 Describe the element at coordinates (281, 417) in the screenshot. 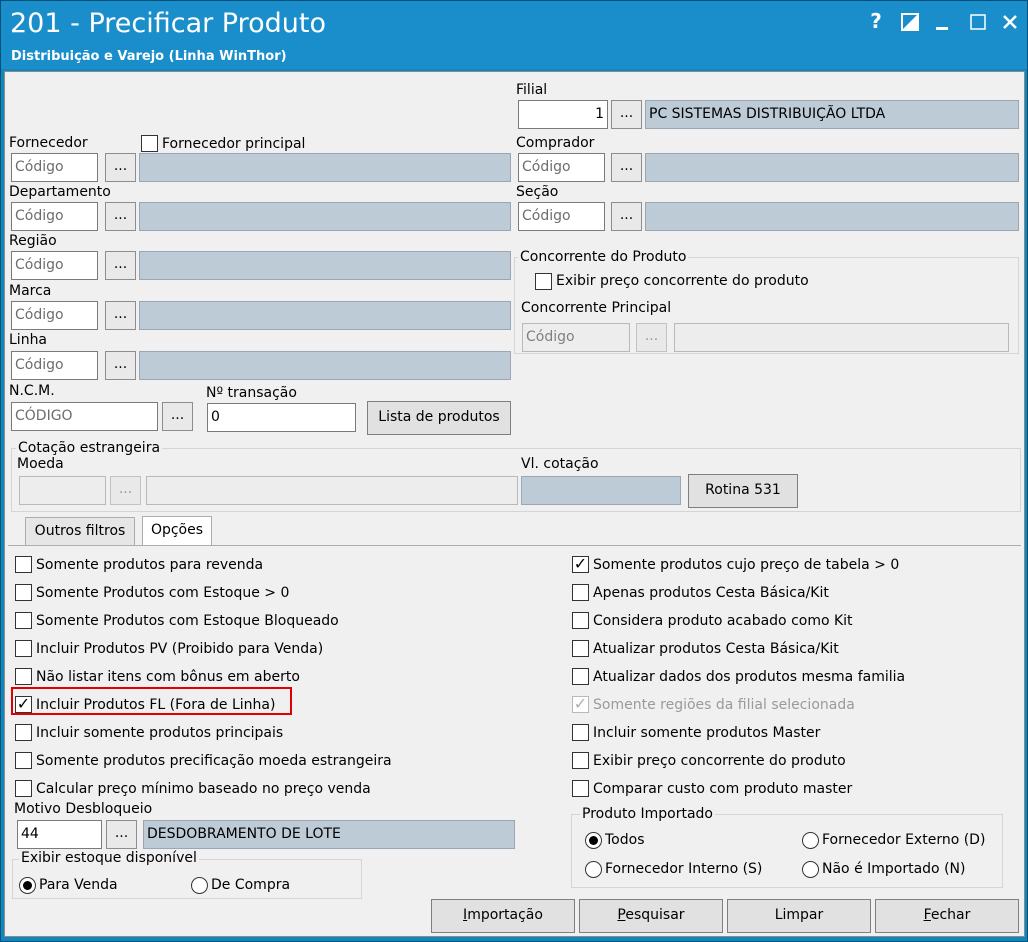

I see `transacao-input: 0` at that location.